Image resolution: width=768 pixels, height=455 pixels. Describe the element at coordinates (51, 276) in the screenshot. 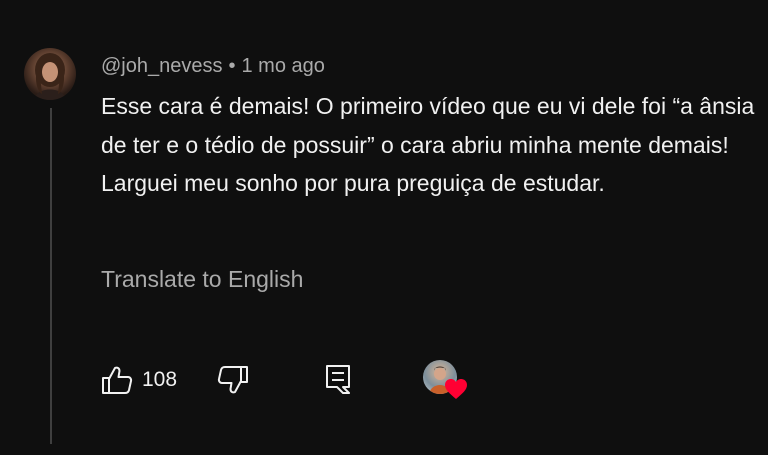

I see `thread-line` at that location.